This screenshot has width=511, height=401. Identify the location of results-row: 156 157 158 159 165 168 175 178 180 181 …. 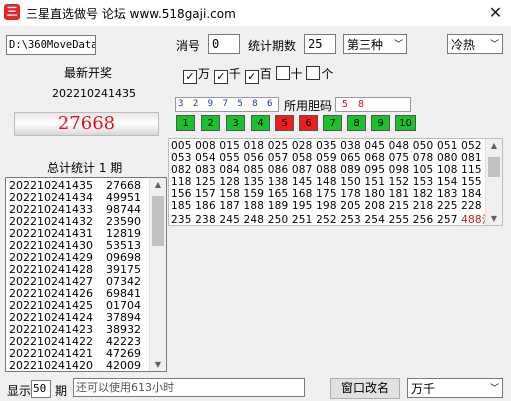
(326, 194).